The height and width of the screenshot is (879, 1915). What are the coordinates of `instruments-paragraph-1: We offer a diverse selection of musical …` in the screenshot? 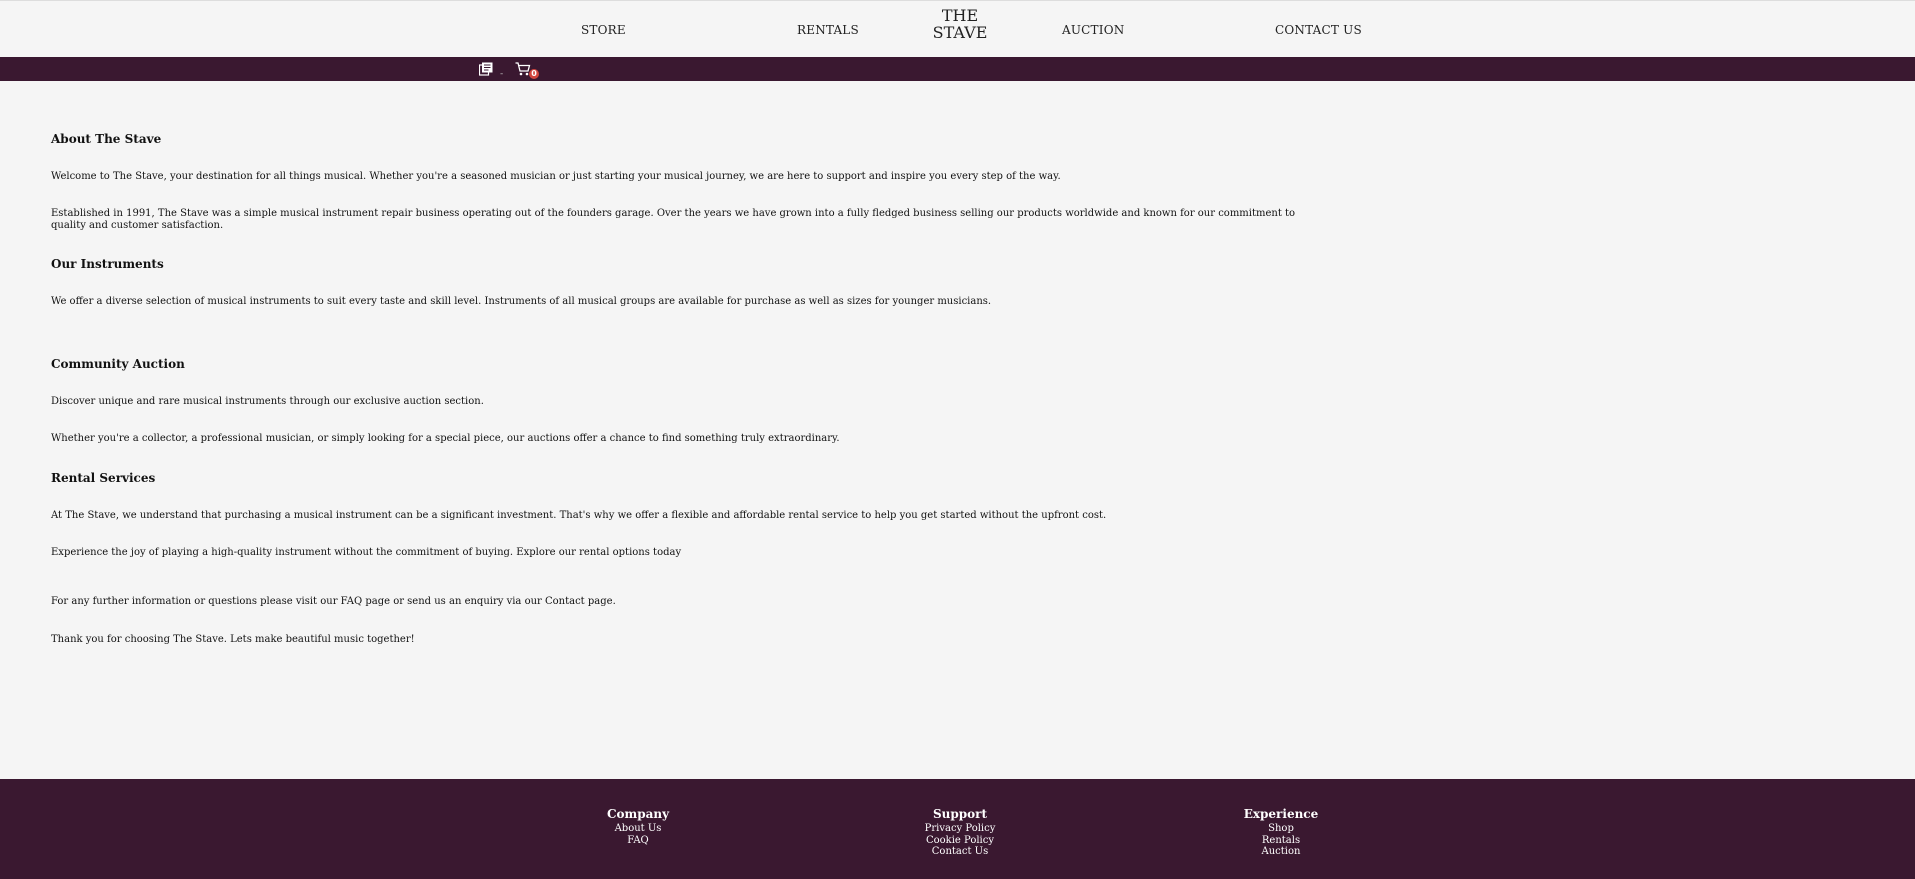 It's located at (521, 301).